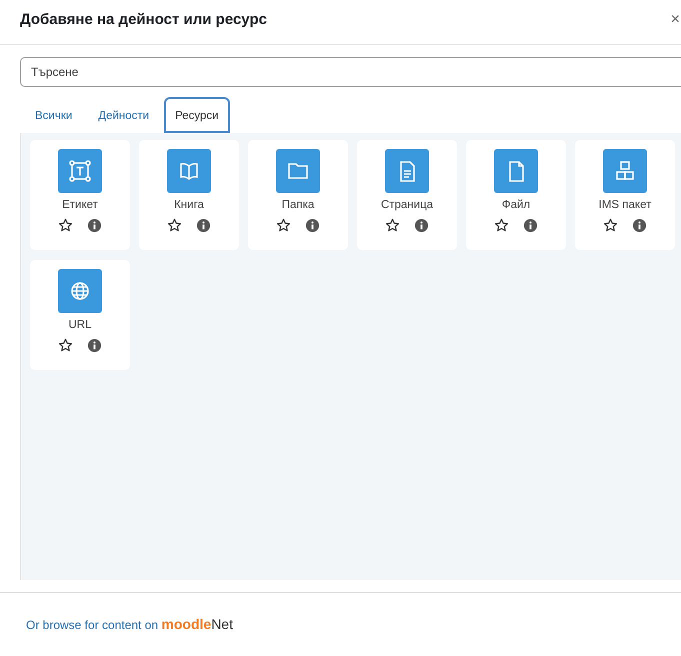  Describe the element at coordinates (675, 20) in the screenshot. I see `close-button: ×` at that location.